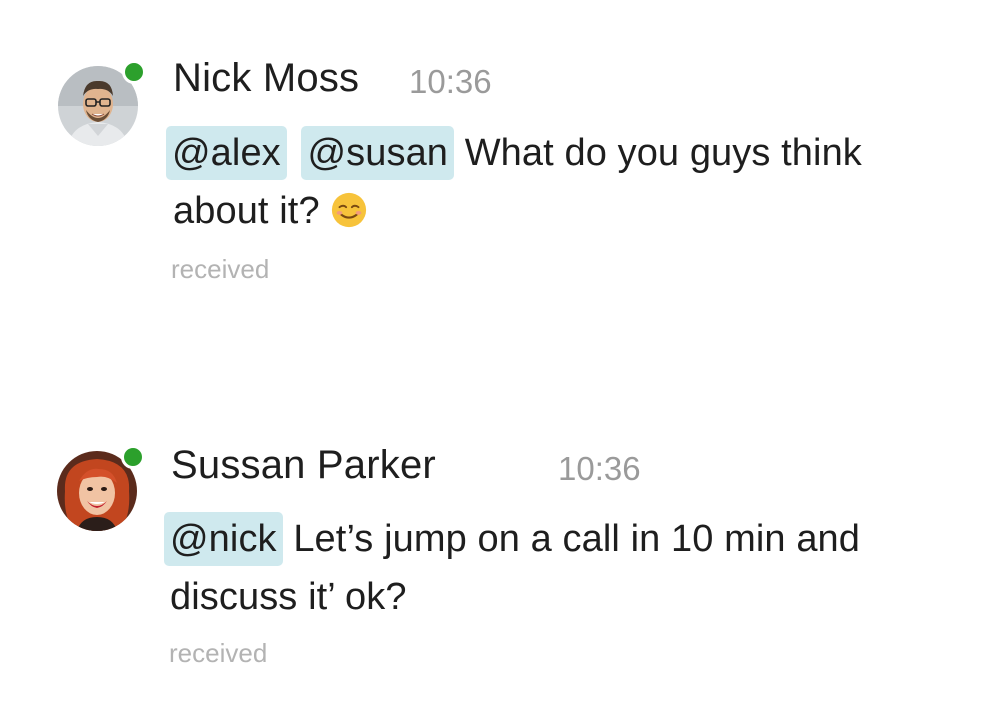 This screenshot has width=1008, height=718. I want to click on message-text: discuss it’ ok?, so click(288, 597).